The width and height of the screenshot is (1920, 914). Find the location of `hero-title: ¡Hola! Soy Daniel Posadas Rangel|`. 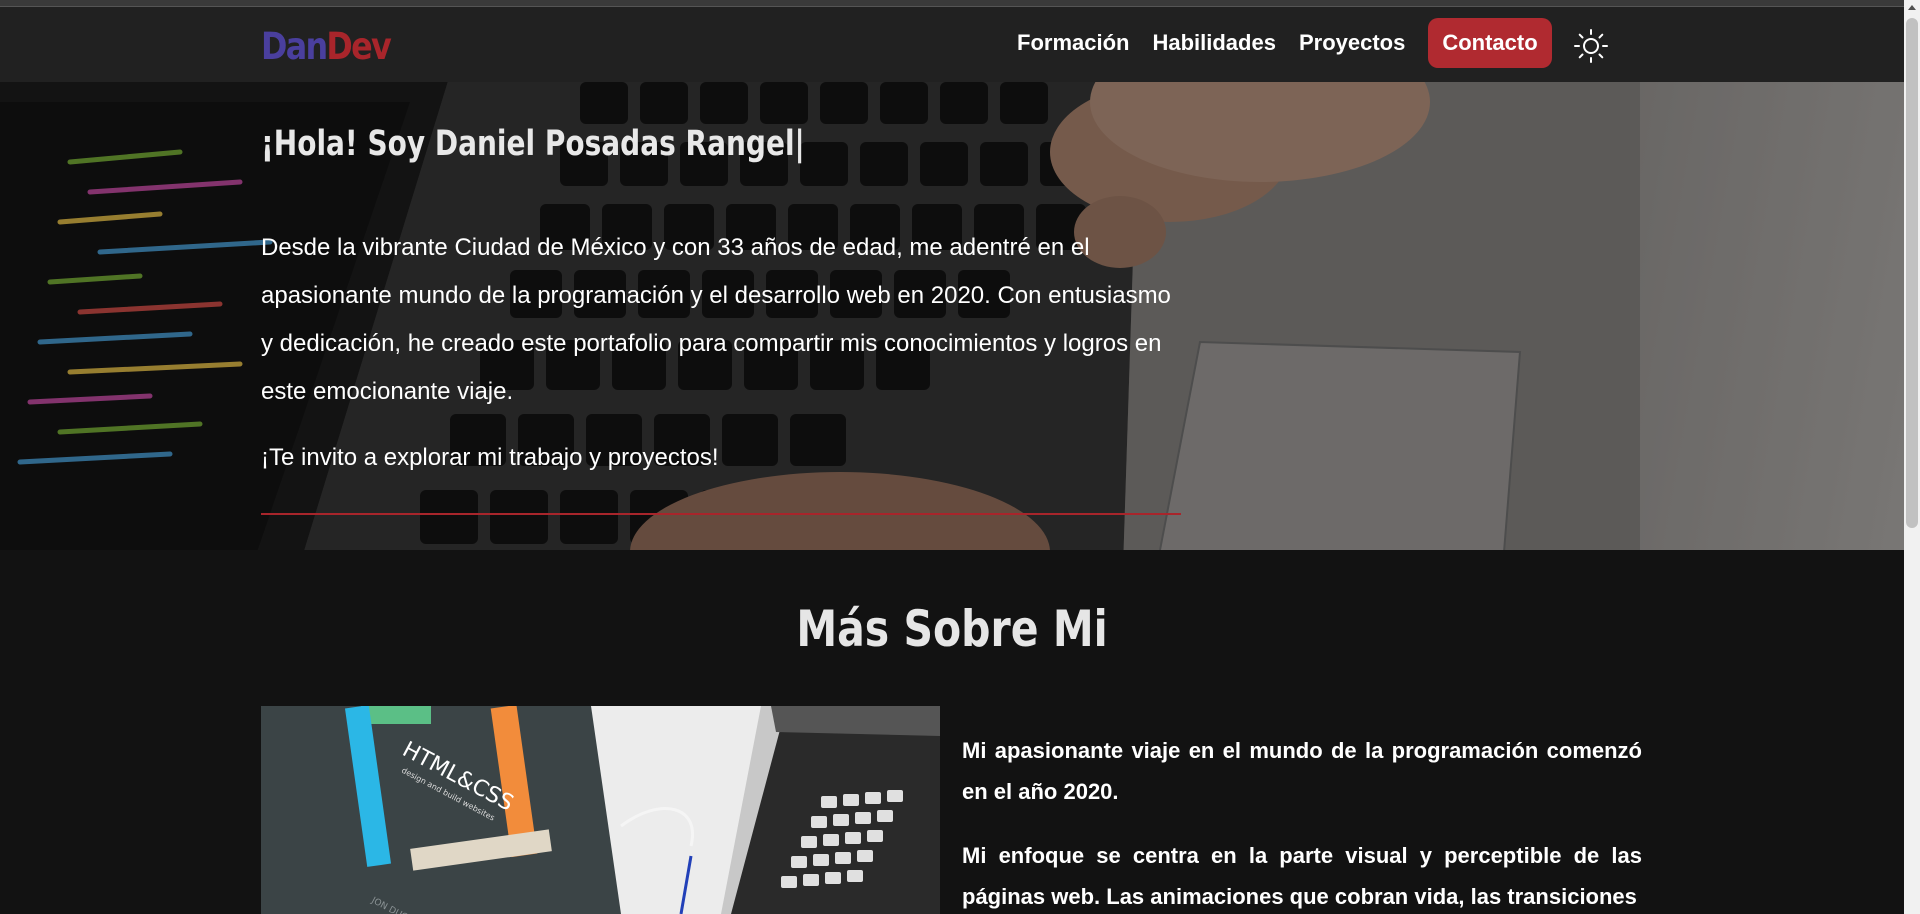

hero-title: ¡Hola! Soy Daniel Posadas Rangel| is located at coordinates (533, 144).